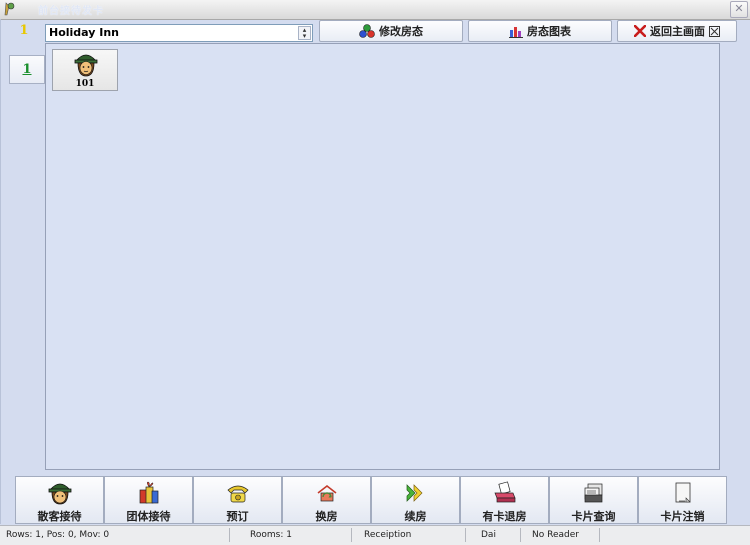  Describe the element at coordinates (593, 516) in the screenshot. I see `card-query-label: 卡片查询` at that location.